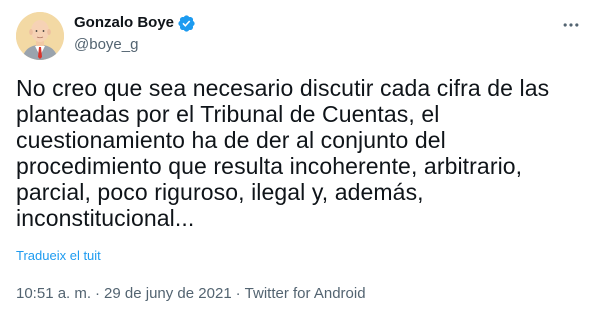 This screenshot has height=316, width=596. I want to click on author-name: Gonzalo Boye, so click(124, 23).